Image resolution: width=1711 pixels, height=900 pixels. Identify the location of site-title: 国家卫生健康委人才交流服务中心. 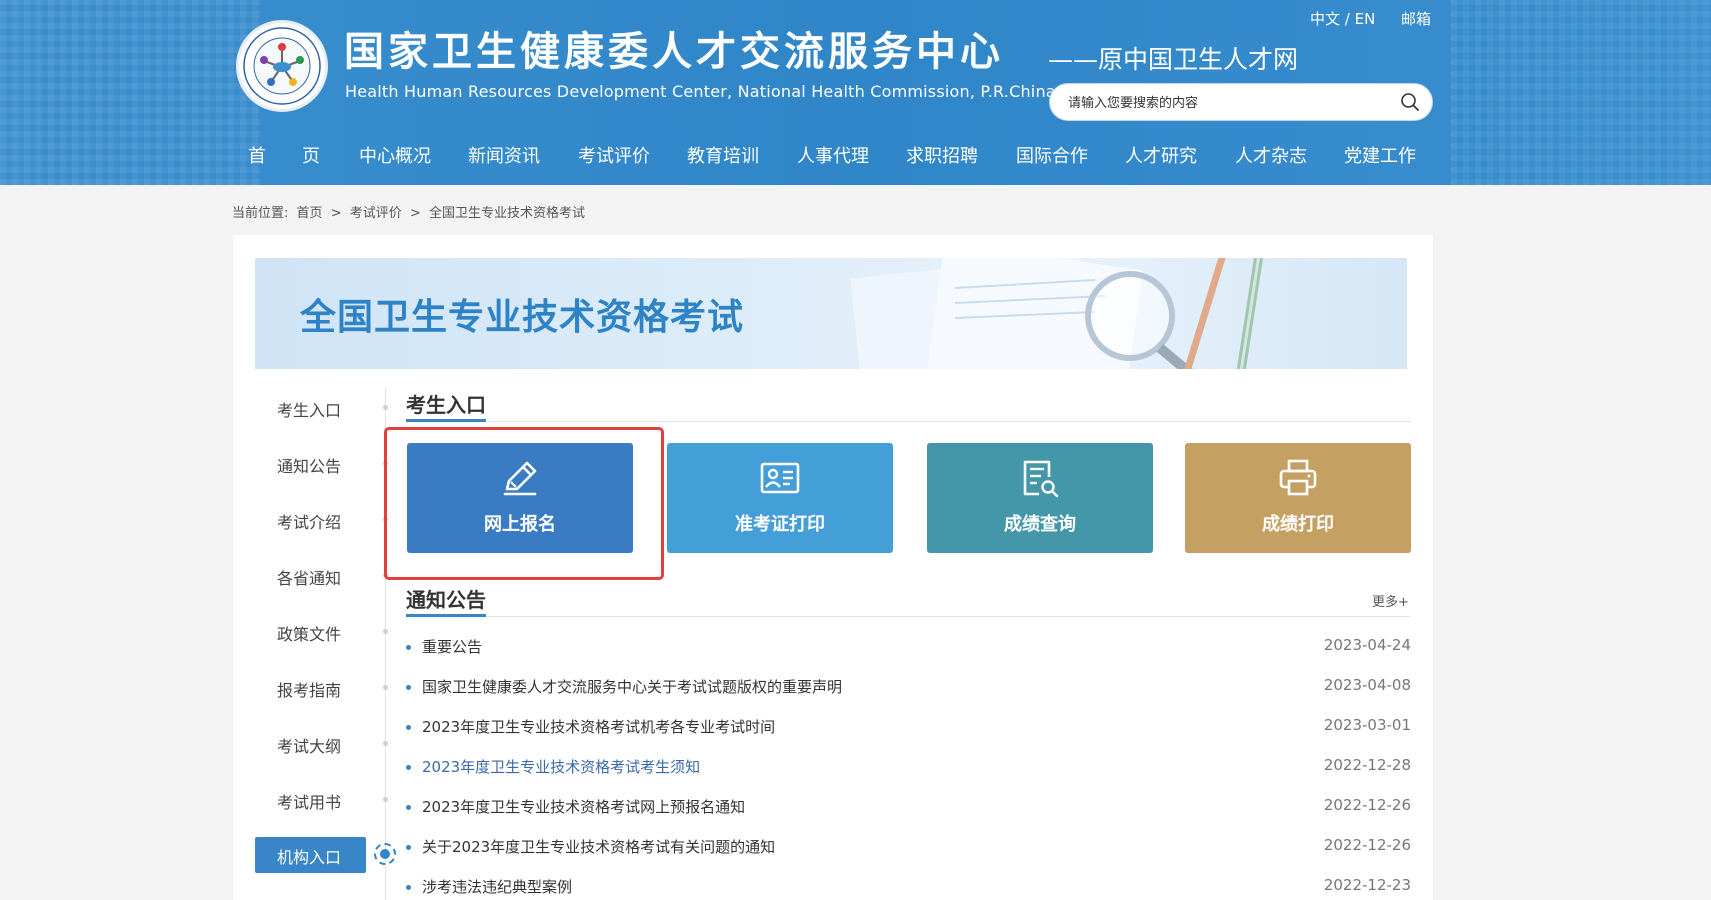
(674, 52).